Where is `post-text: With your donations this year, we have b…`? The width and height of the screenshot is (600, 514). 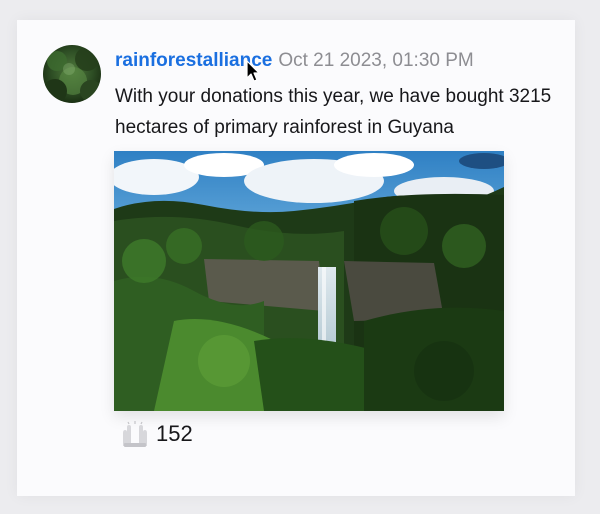 post-text: With your donations this year, we have b… is located at coordinates (333, 112).